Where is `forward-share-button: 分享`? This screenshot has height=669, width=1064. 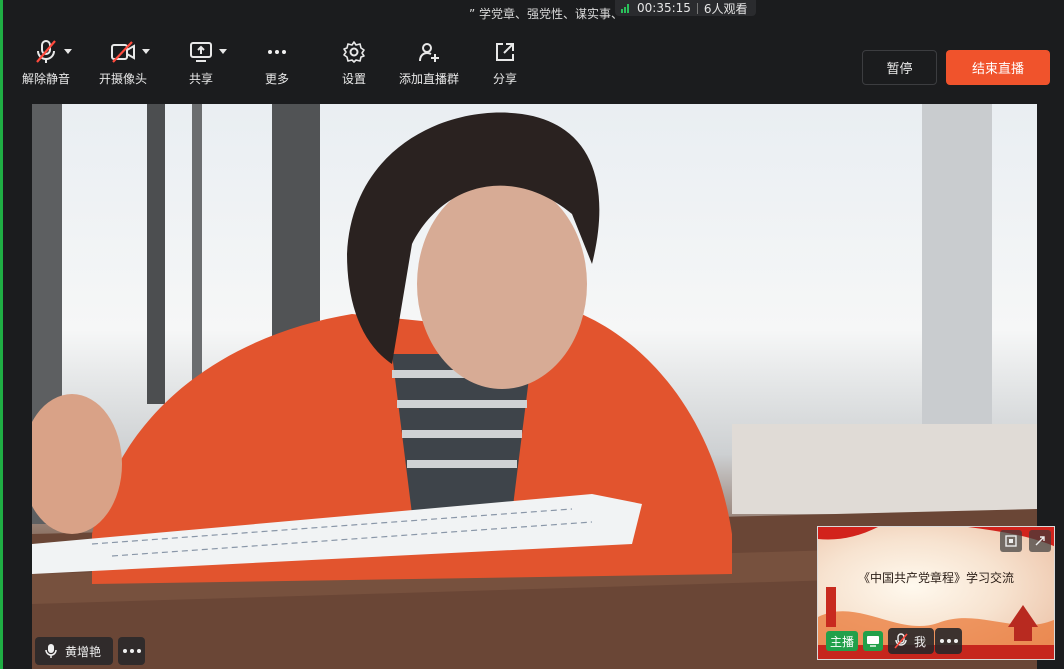
forward-share-button: 分享 is located at coordinates (505, 62).